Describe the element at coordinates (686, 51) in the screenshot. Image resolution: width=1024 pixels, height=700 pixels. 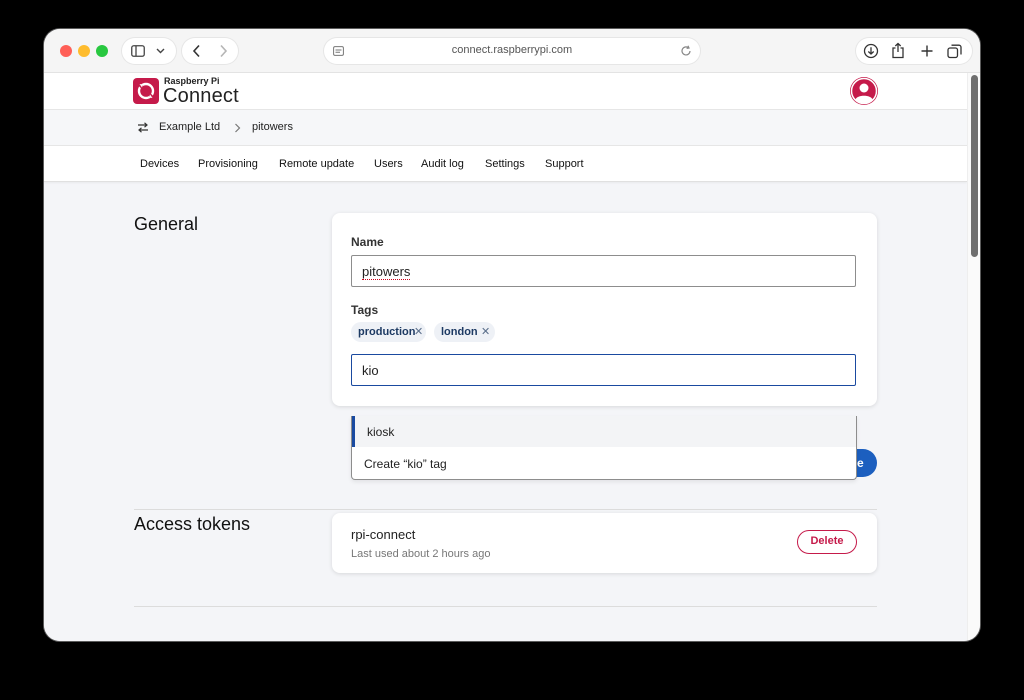
I see `reload-icon` at that location.